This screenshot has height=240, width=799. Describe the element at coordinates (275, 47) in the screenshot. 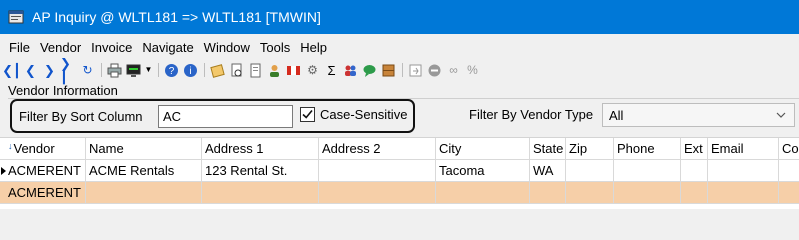

I see `menu-tools: Tools` at that location.